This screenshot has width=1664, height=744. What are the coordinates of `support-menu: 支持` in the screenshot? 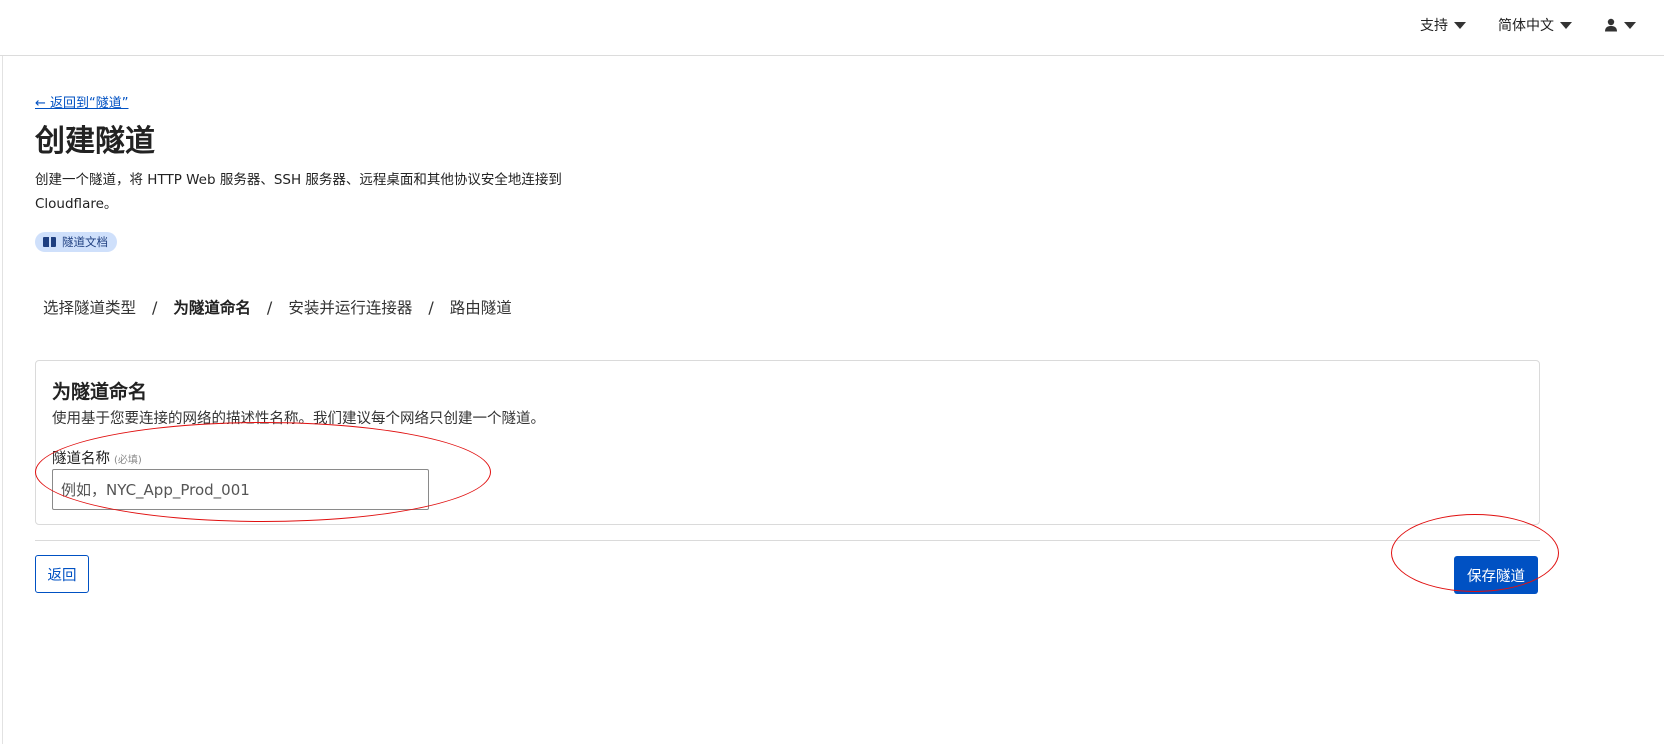 It's located at (1443, 25).